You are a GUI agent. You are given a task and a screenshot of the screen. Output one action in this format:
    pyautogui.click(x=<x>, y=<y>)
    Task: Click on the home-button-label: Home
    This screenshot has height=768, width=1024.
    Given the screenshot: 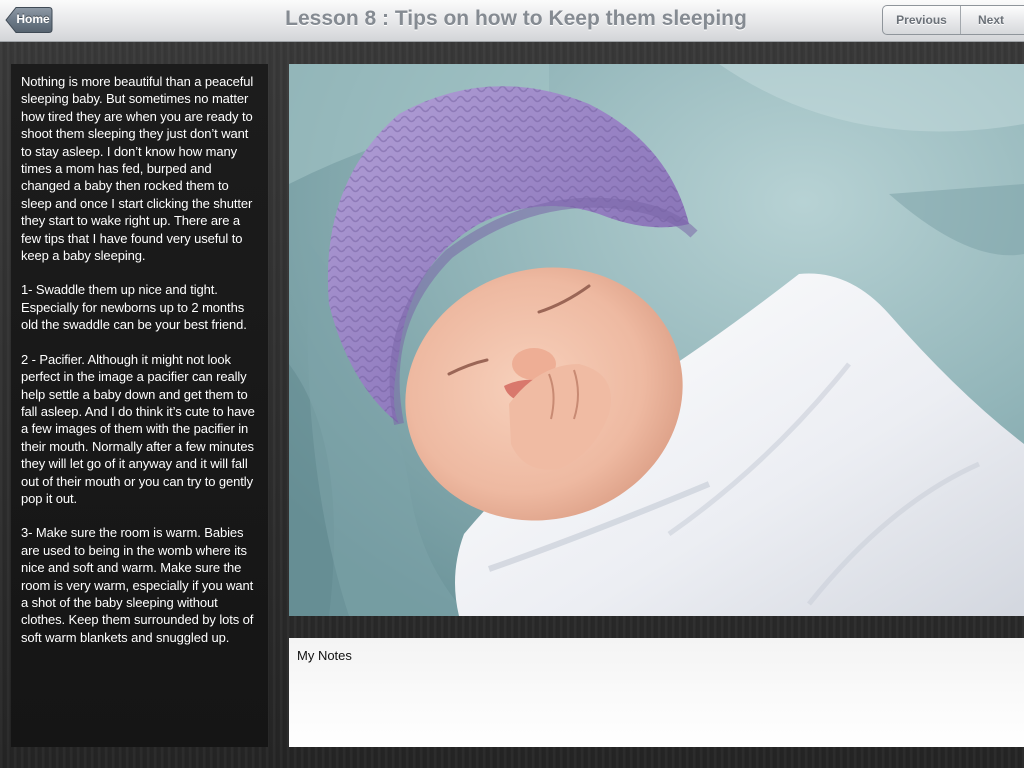 What is the action you would take?
    pyautogui.click(x=33, y=19)
    